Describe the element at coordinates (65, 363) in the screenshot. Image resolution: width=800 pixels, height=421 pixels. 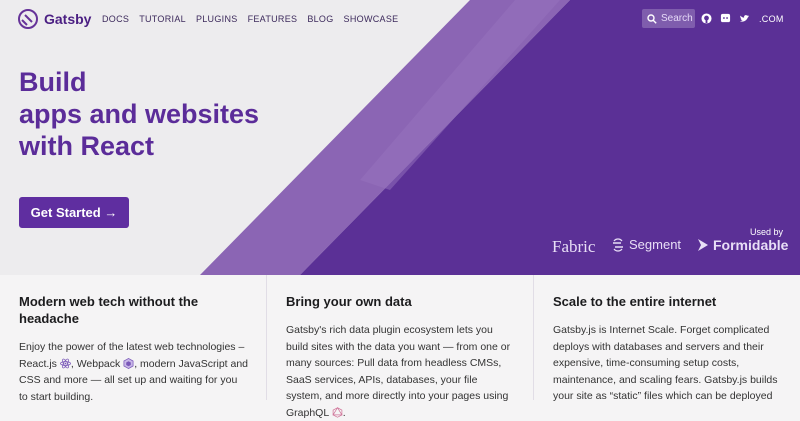
I see `react-icon` at that location.